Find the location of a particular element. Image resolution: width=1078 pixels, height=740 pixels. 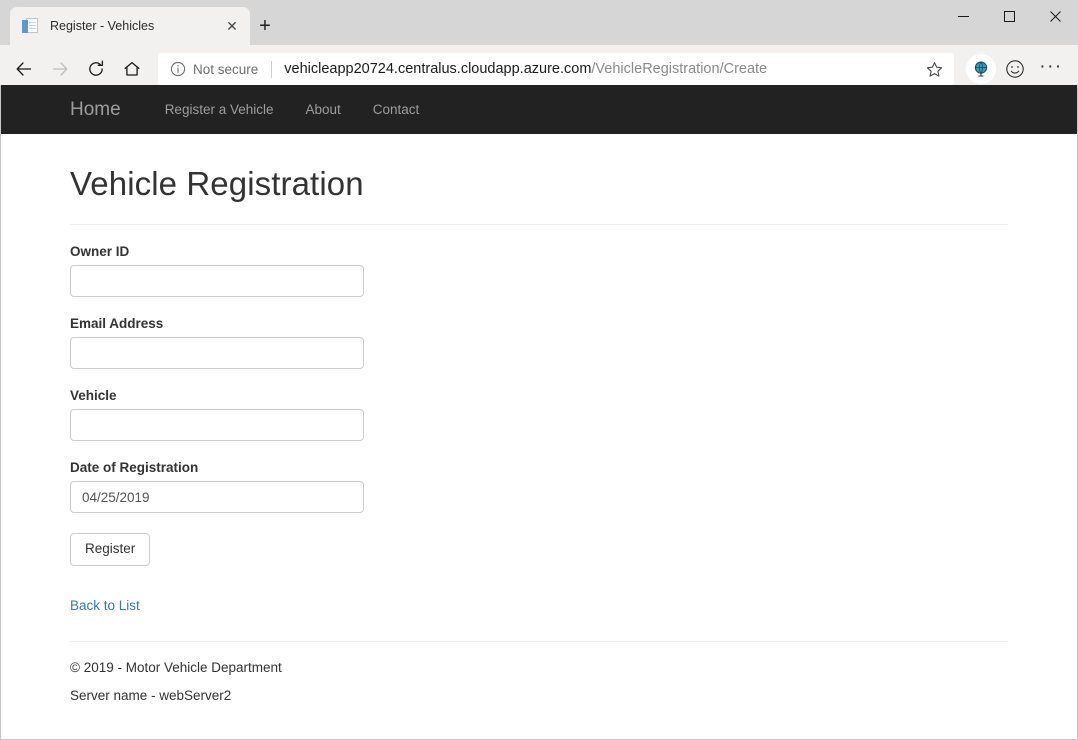

window-controls is located at coordinates (1009, 16).